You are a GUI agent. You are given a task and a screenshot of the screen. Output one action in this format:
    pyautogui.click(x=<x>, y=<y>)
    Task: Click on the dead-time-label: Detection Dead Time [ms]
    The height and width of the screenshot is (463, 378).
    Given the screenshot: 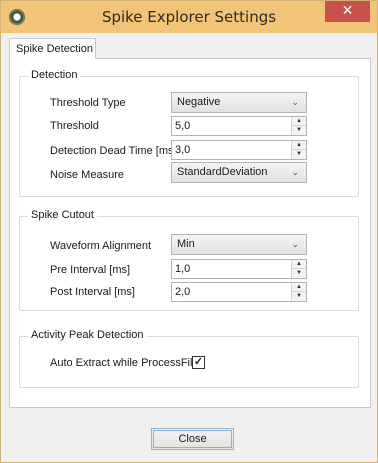 What is the action you would take?
    pyautogui.click(x=113, y=151)
    